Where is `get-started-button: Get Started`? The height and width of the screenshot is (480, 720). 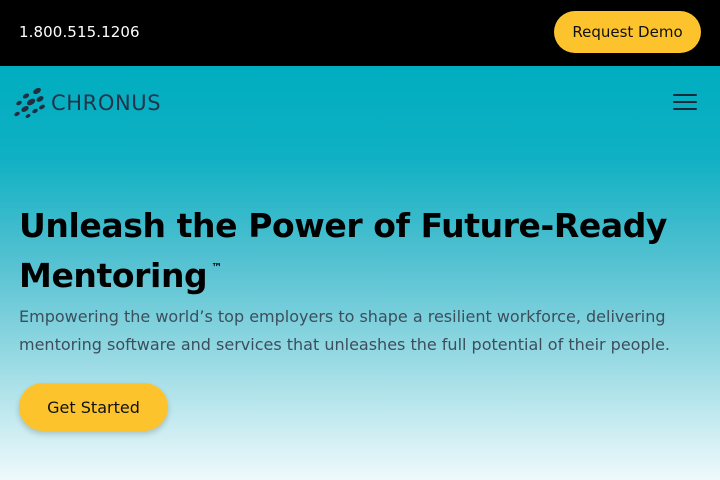 get-started-button: Get Started is located at coordinates (93, 407).